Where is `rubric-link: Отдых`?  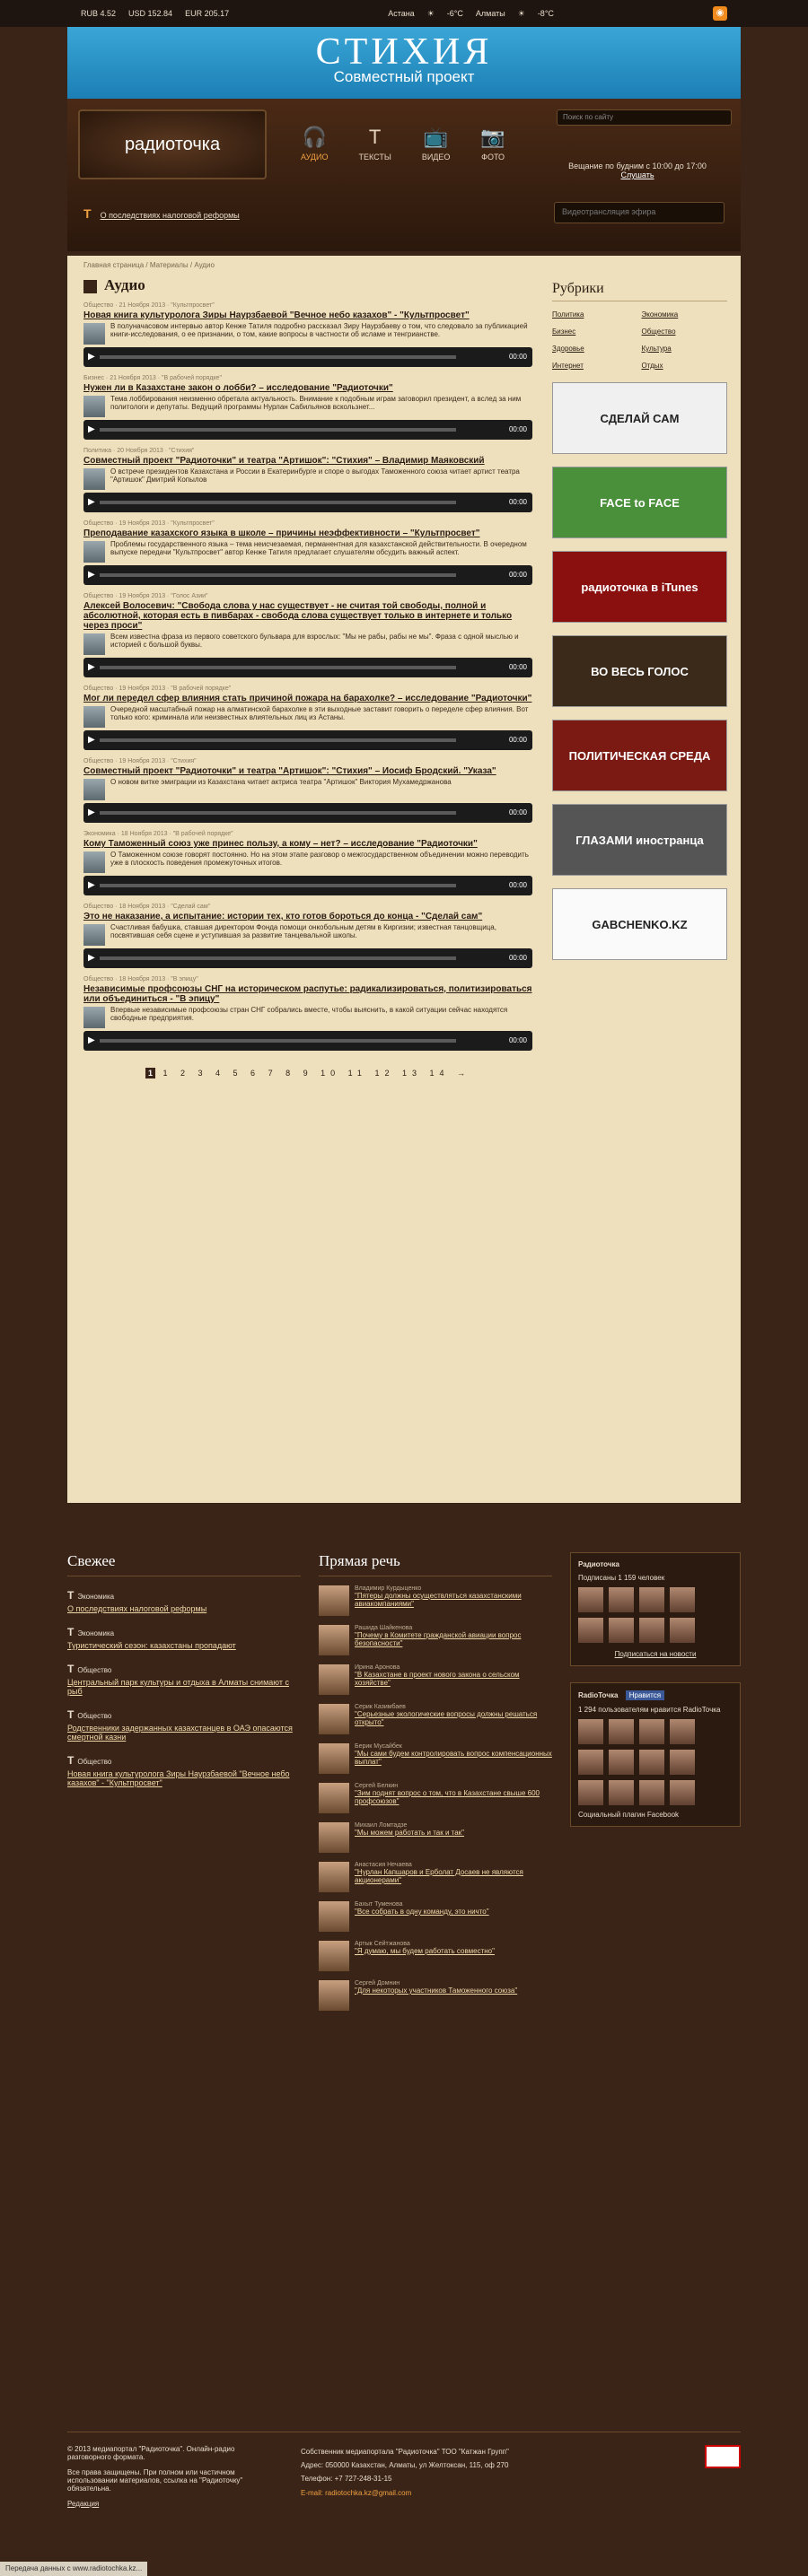
rubric-link: Отдых is located at coordinates (685, 366).